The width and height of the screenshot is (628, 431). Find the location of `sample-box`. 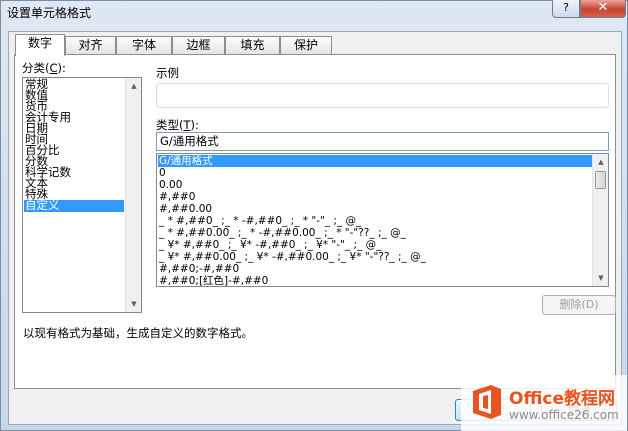

sample-box is located at coordinates (382, 95).